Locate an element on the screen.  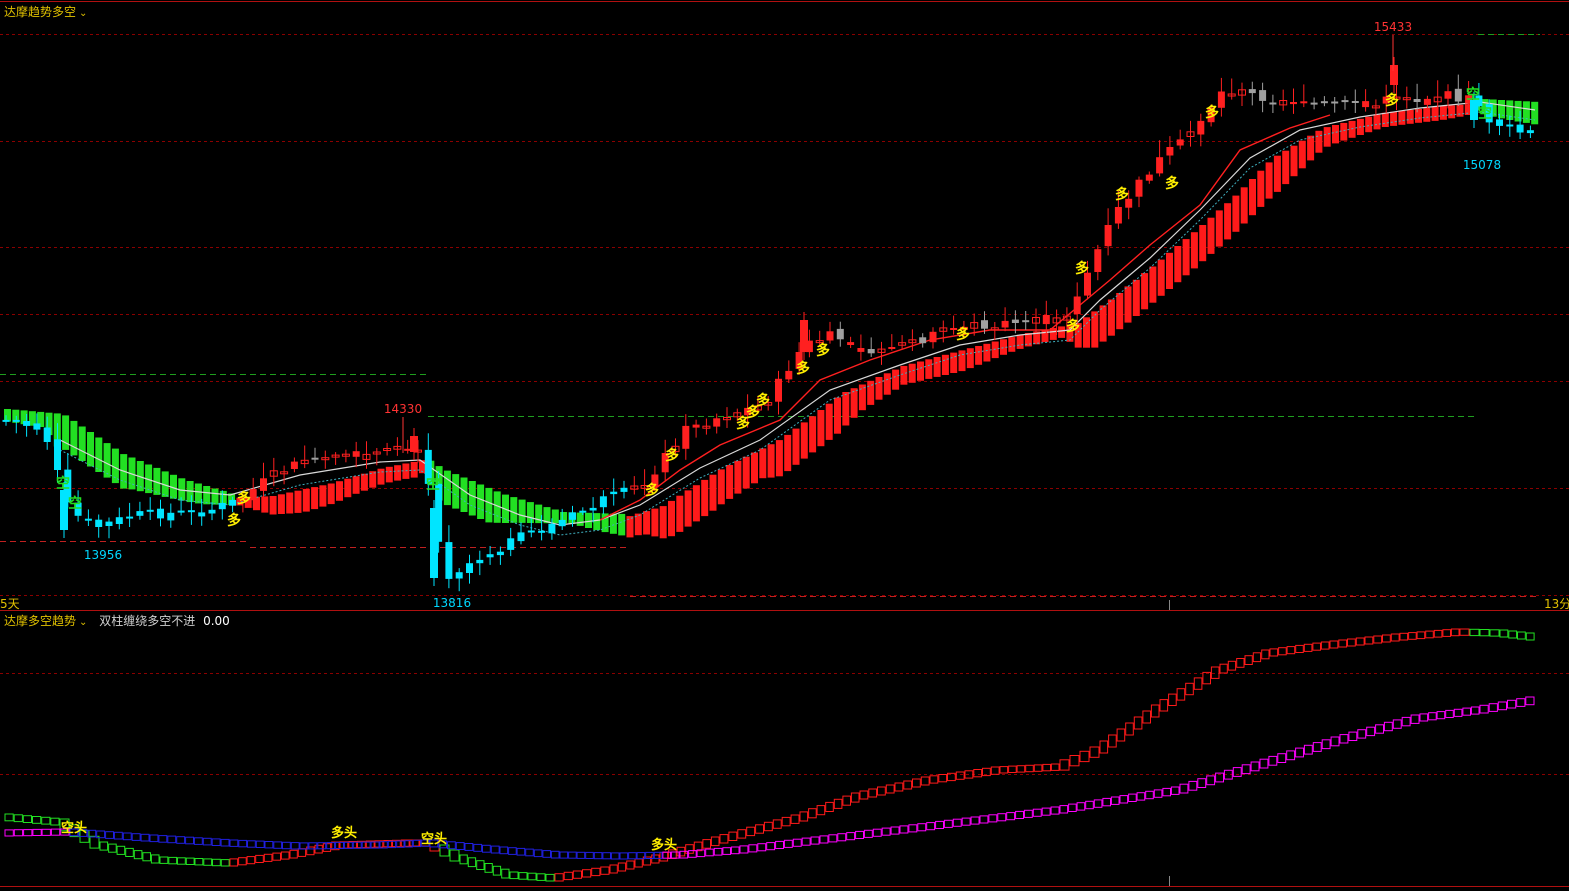
top-panel-header: 达摩趋势多空 ⌄ is located at coordinates (45, 11).